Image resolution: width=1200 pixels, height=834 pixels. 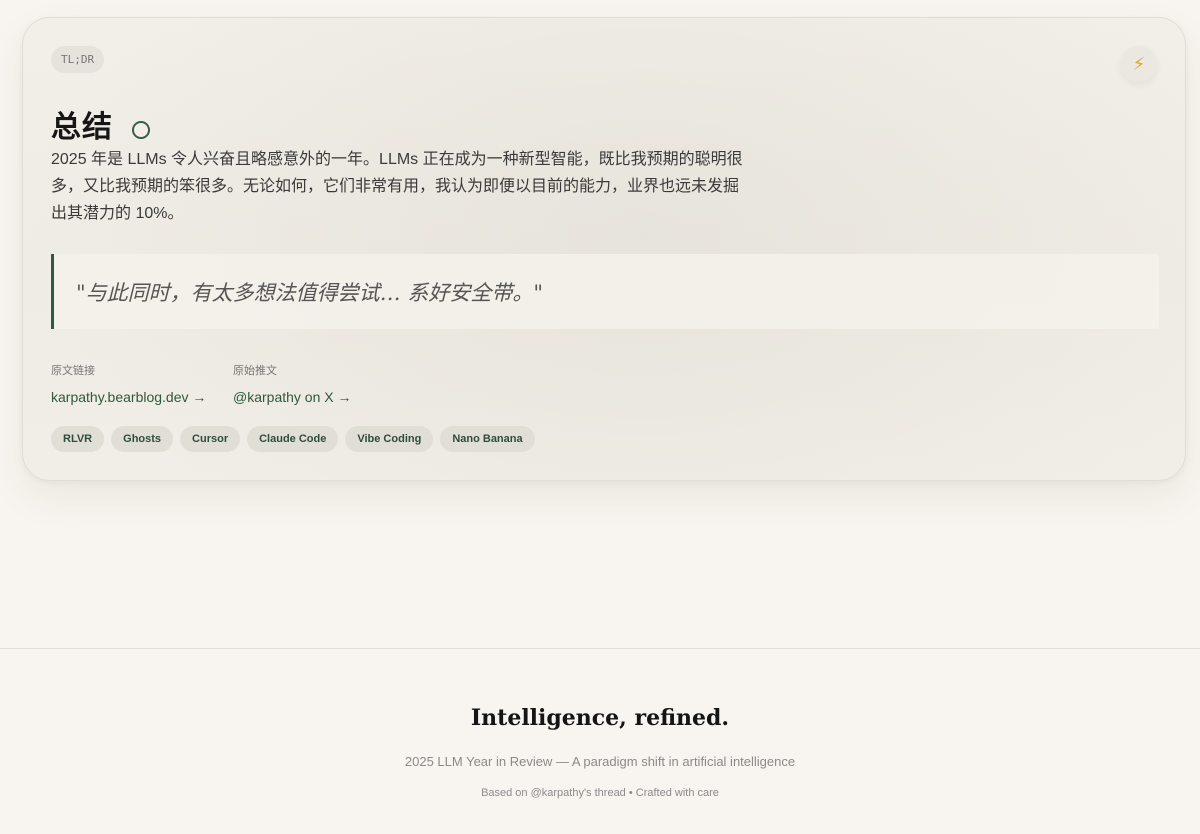 What do you see at coordinates (600, 718) in the screenshot?
I see `footer-title: Intelligence, refined.` at bounding box center [600, 718].